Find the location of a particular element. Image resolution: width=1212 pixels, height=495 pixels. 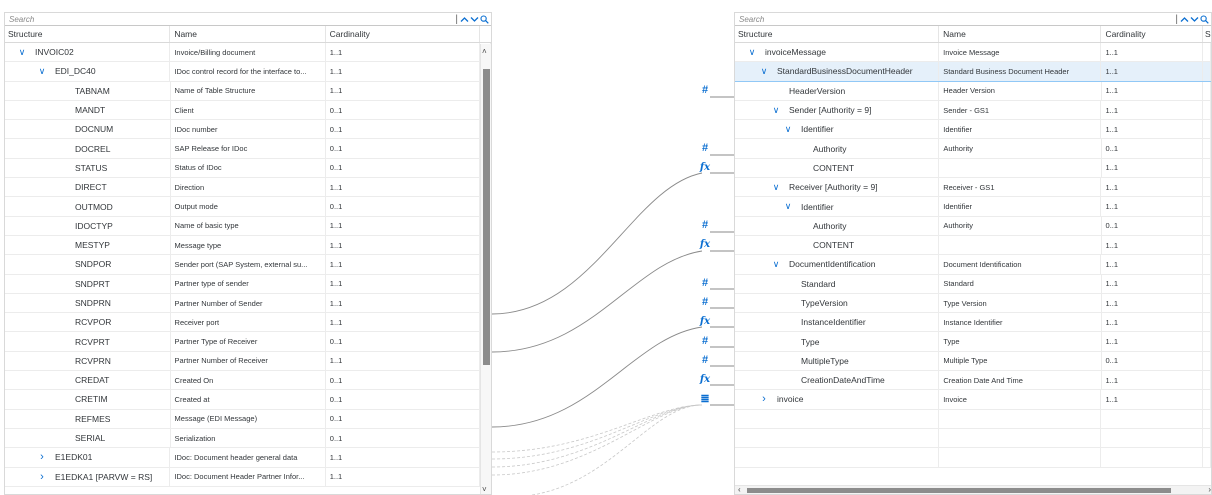

table-row: MESTYP Message type 1..1 is located at coordinates (248, 245).